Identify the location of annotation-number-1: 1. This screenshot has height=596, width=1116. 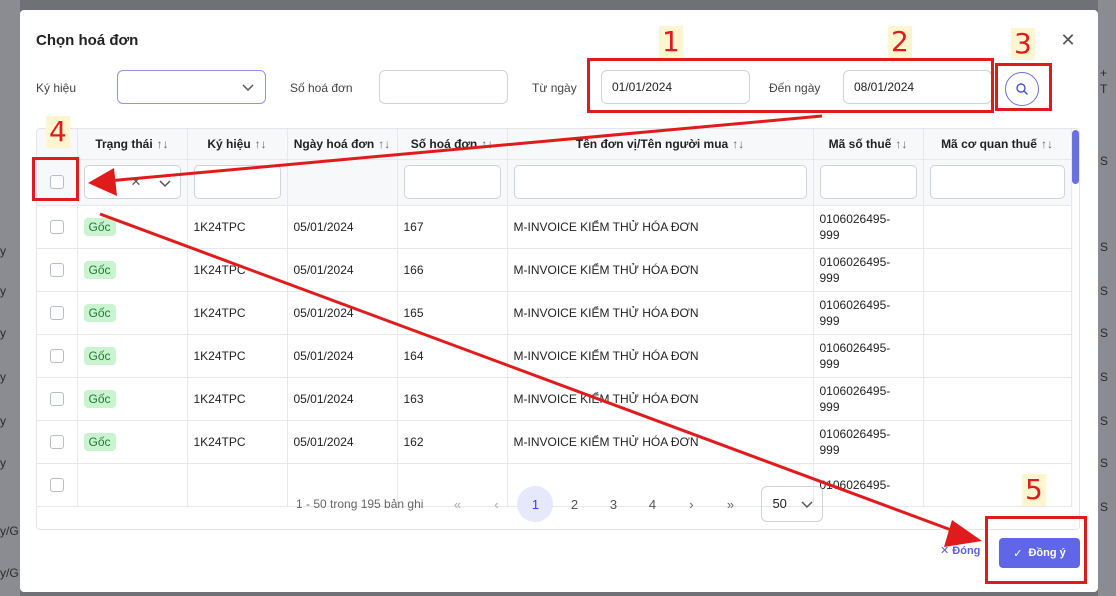
(671, 42).